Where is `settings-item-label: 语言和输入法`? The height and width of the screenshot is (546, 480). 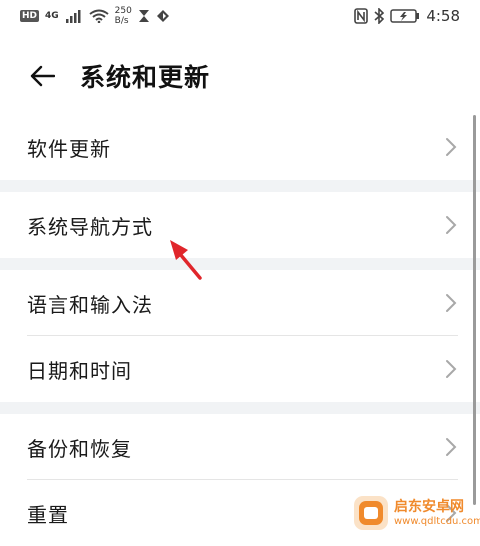 settings-item-label: 语言和输入法 is located at coordinates (90, 304).